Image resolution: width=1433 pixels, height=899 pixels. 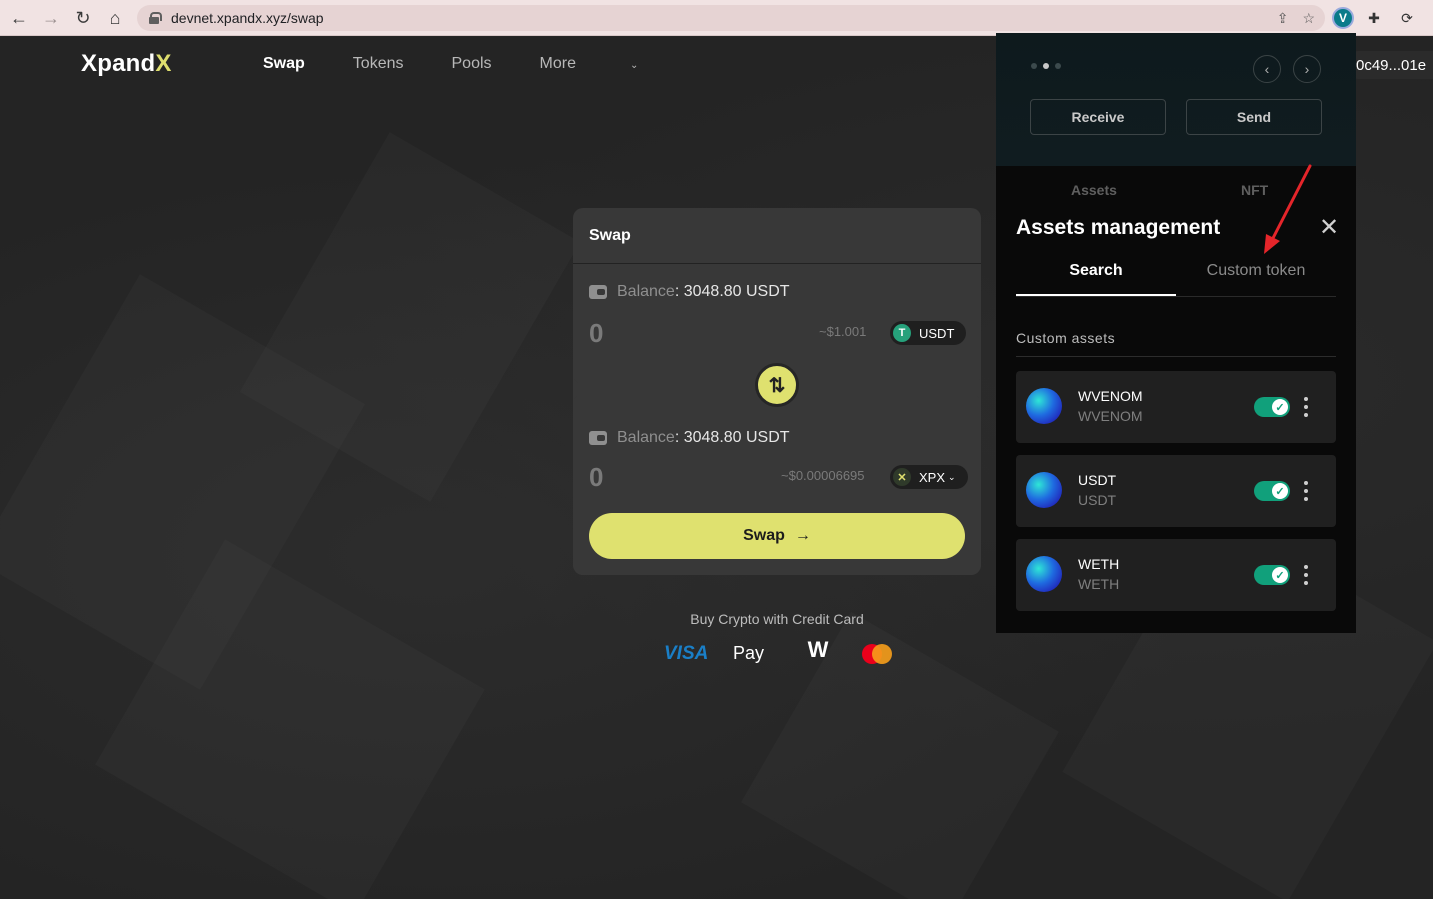 I want to click on top-navigation: Swap Tokens Pools More ⌄, so click(x=498, y=64).